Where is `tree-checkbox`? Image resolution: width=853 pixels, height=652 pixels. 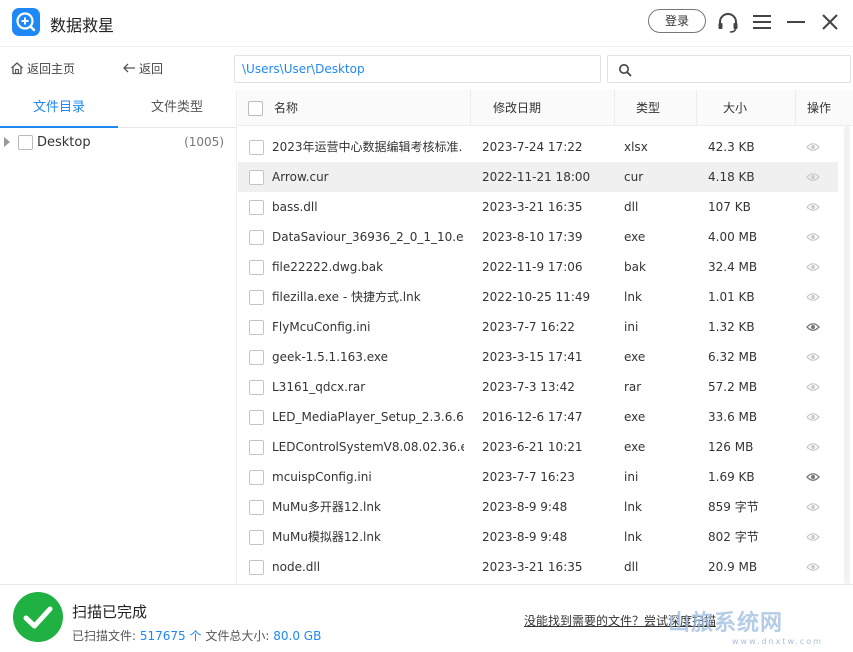
tree-checkbox is located at coordinates (25, 142).